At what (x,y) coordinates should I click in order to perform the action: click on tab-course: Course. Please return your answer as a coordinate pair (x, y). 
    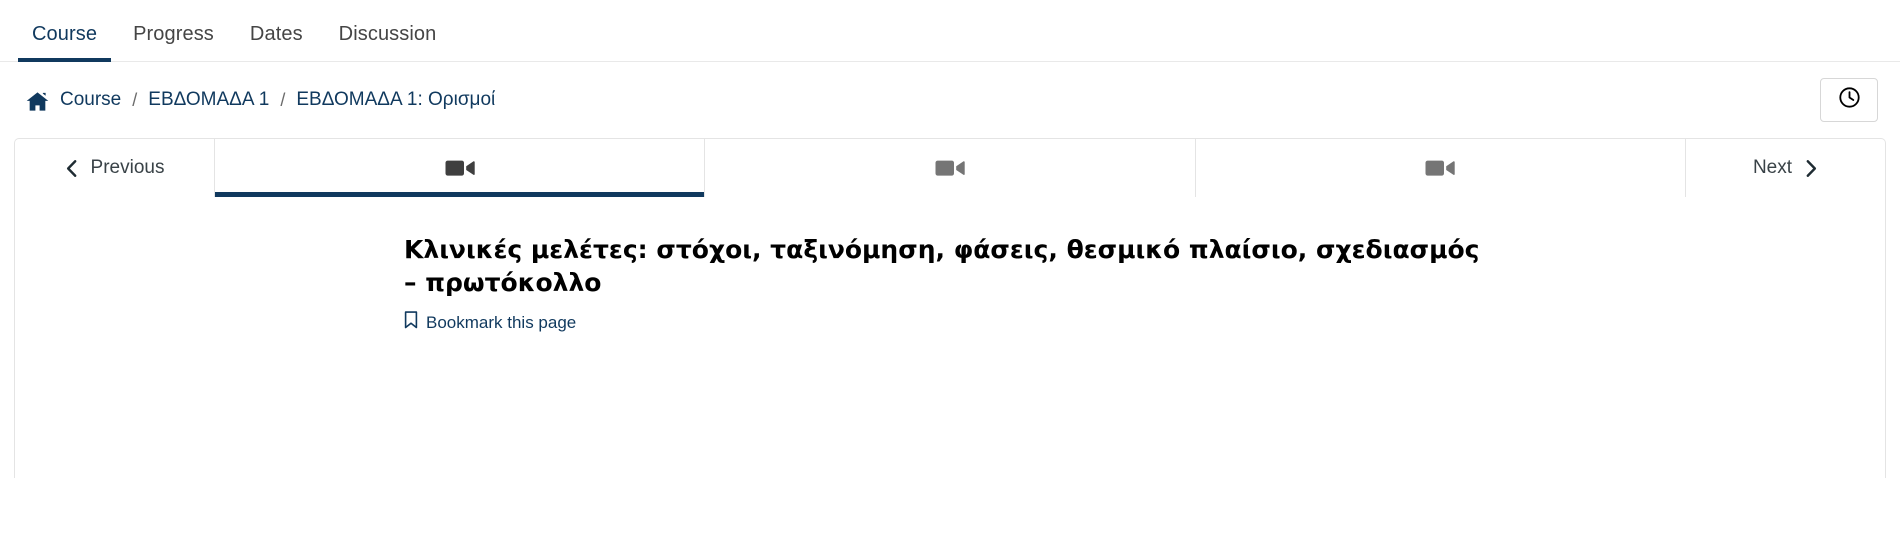
    Looking at the image, I should click on (64, 42).